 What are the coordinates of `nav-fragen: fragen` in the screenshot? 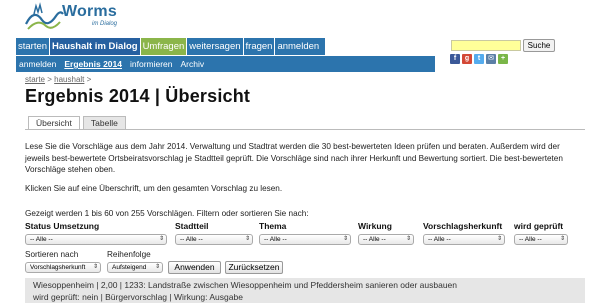 It's located at (259, 46).